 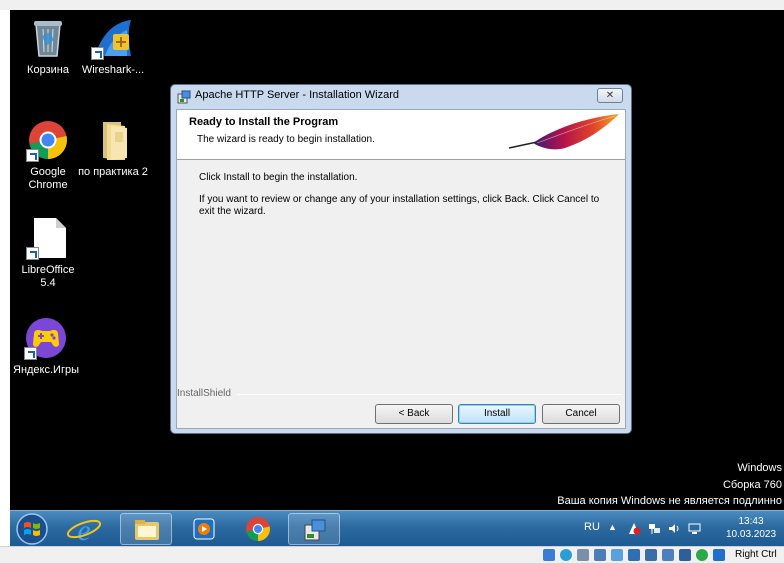 I want to click on optical-drive-icon, so click(x=566, y=555).